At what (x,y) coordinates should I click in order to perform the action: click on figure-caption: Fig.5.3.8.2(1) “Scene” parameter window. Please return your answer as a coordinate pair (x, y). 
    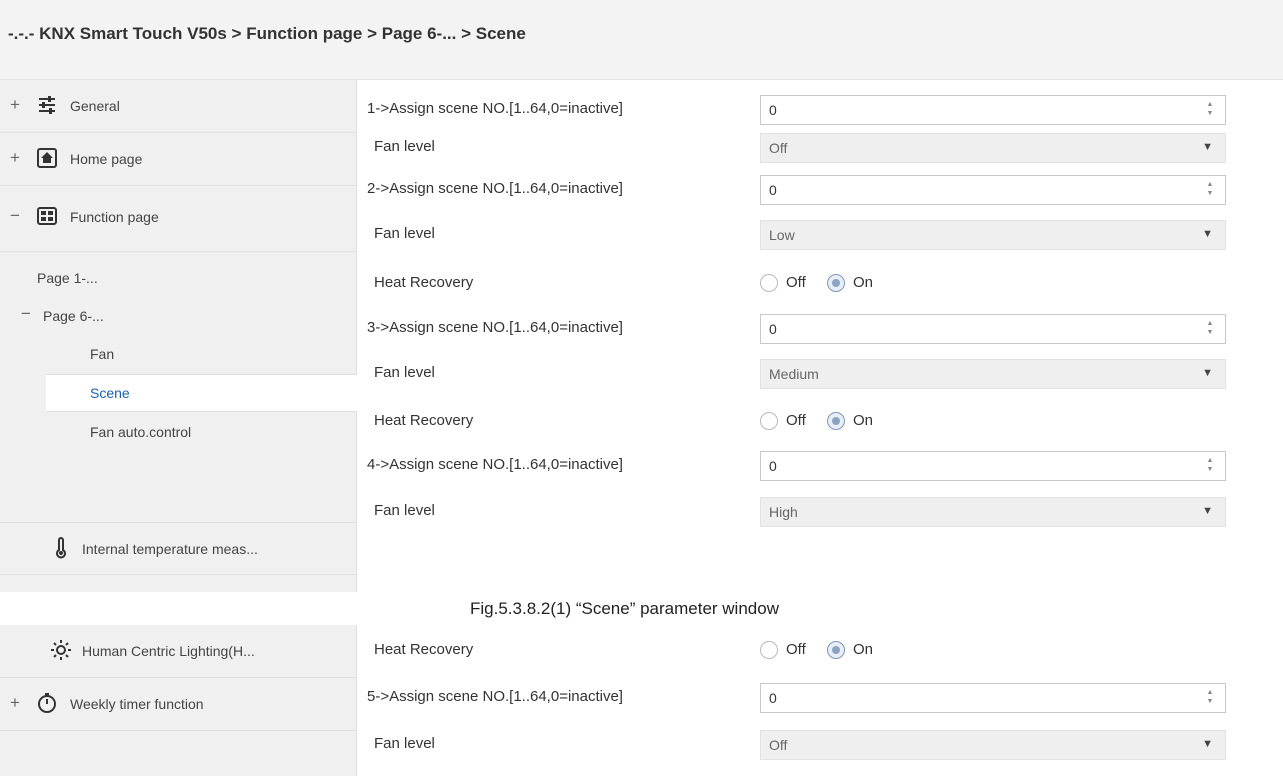
    Looking at the image, I should click on (624, 608).